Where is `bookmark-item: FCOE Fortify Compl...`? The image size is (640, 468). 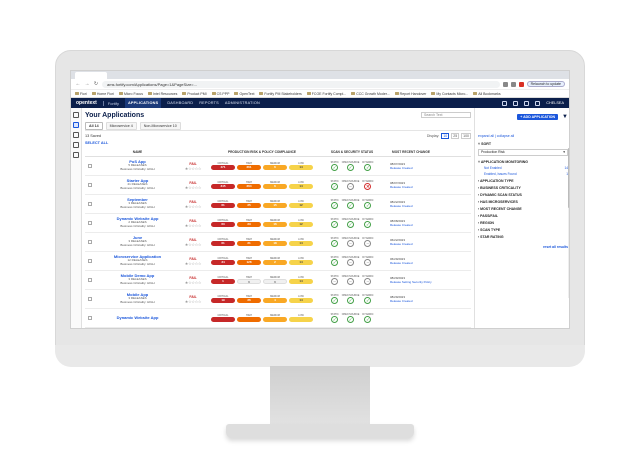 bookmark-item: FCOE Fortify Compl... is located at coordinates (326, 94).